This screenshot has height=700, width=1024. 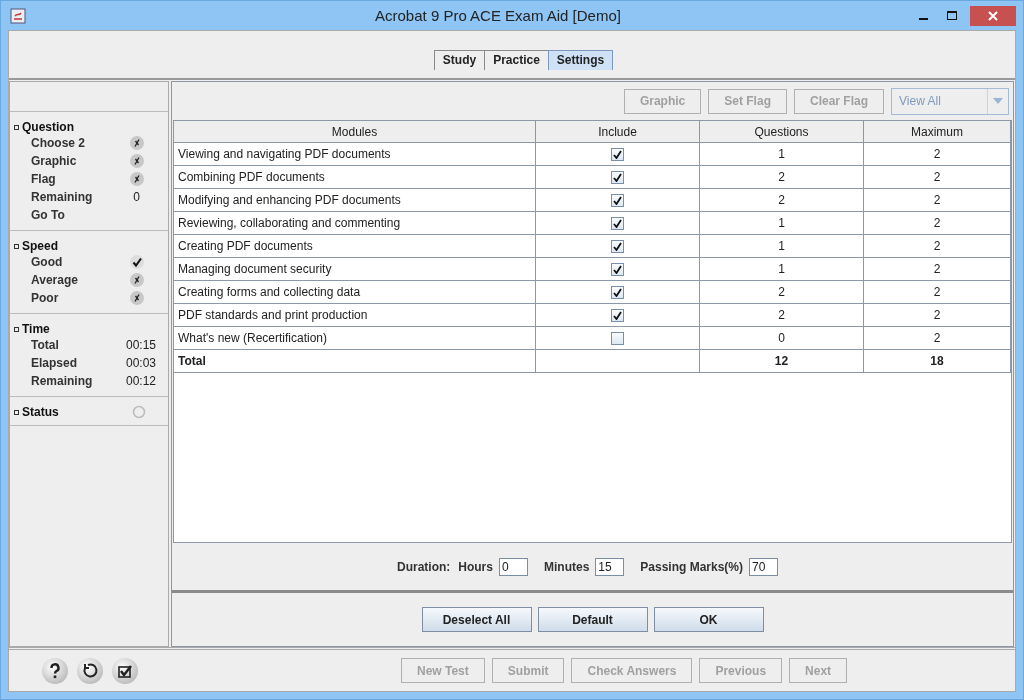 I want to click on close-icon, so click(x=993, y=15).